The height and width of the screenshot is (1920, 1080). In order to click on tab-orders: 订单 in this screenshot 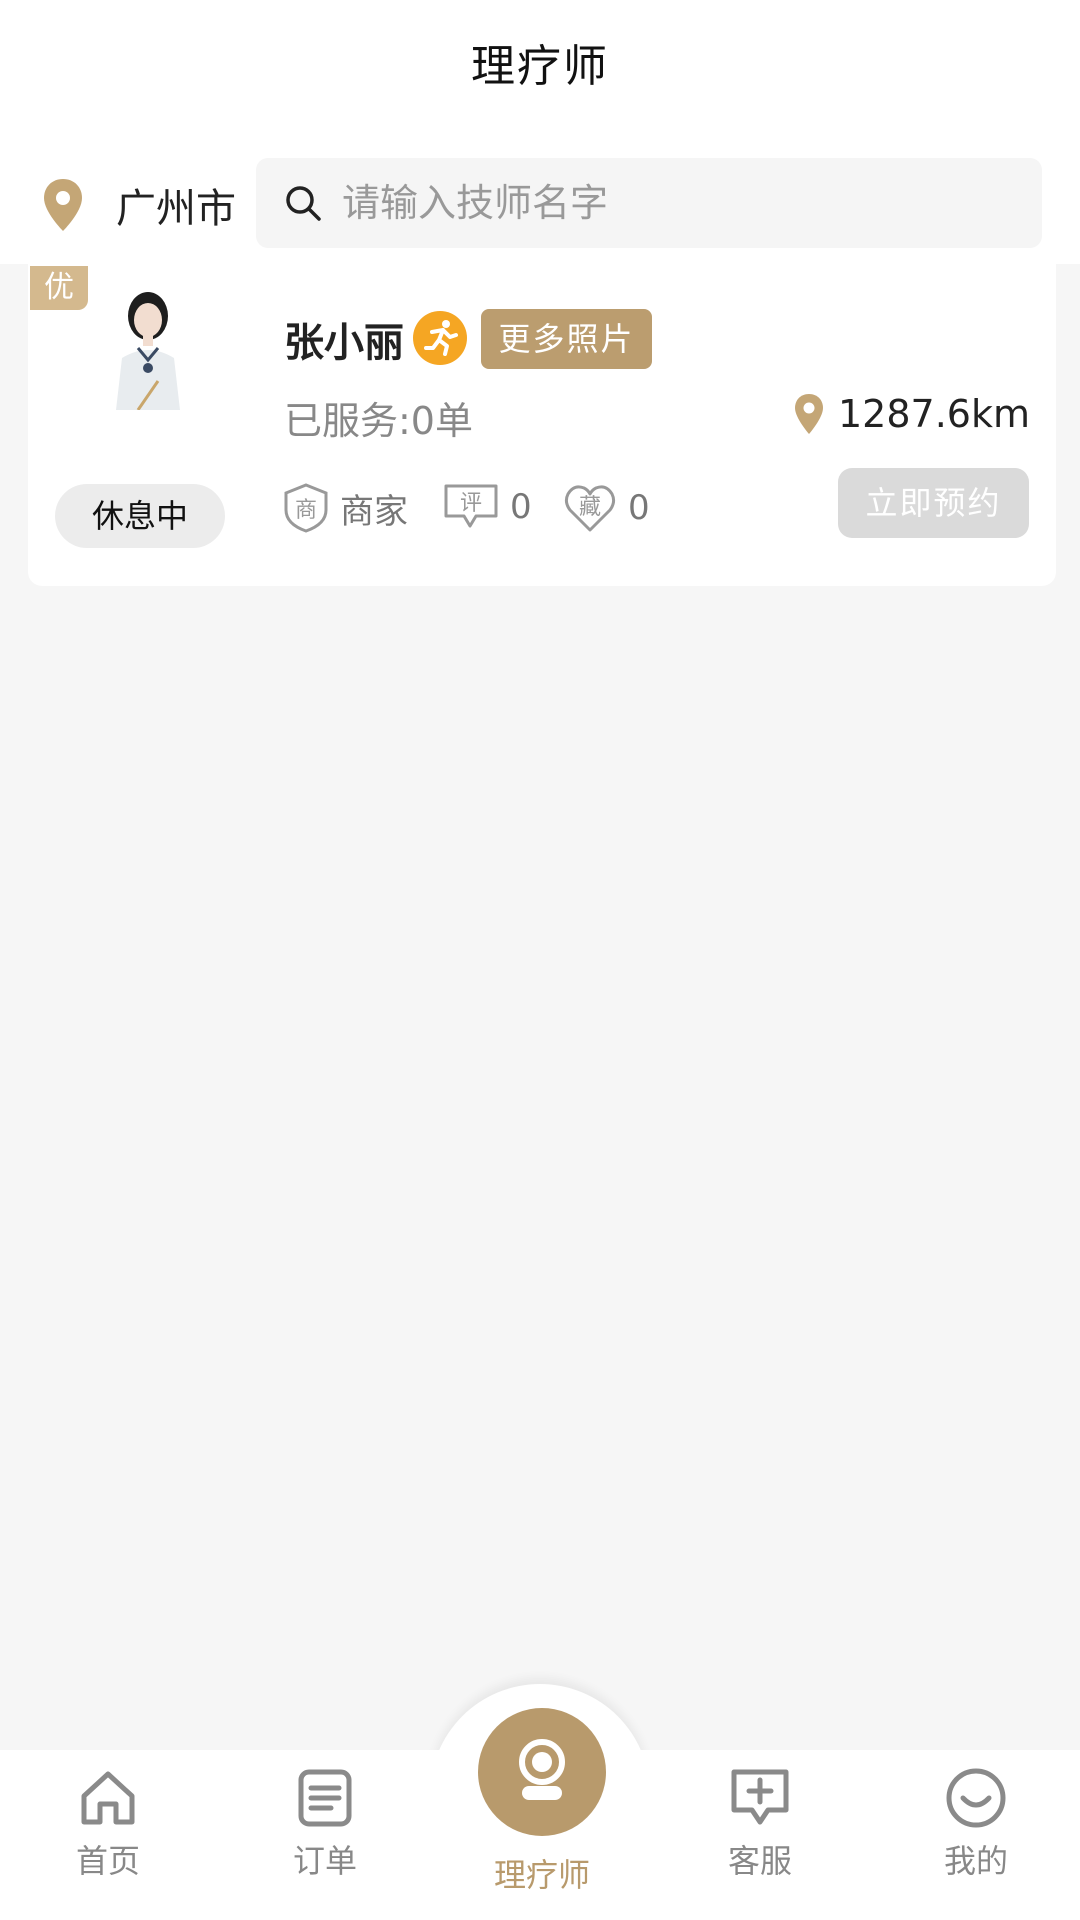, I will do `click(325, 1824)`.